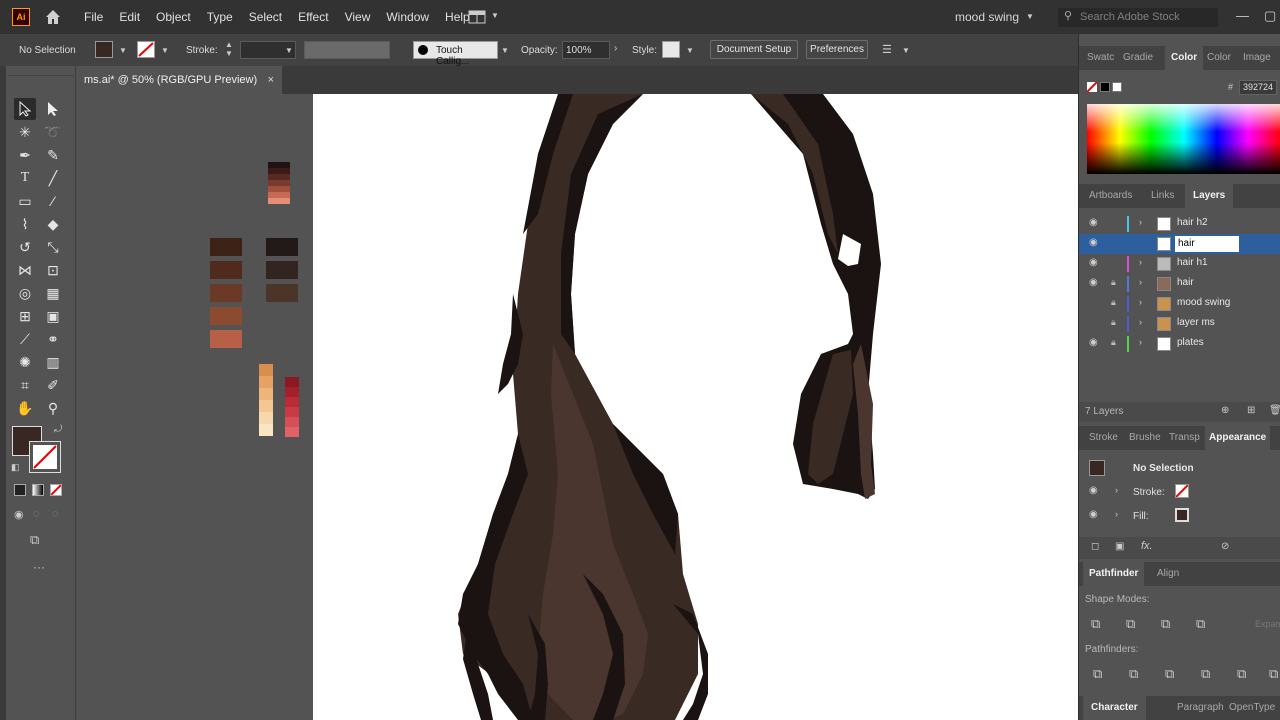 Image resolution: width=1280 pixels, height=720 pixels. Describe the element at coordinates (53, 316) in the screenshot. I see `gradient-tool-icon: ▣` at that location.